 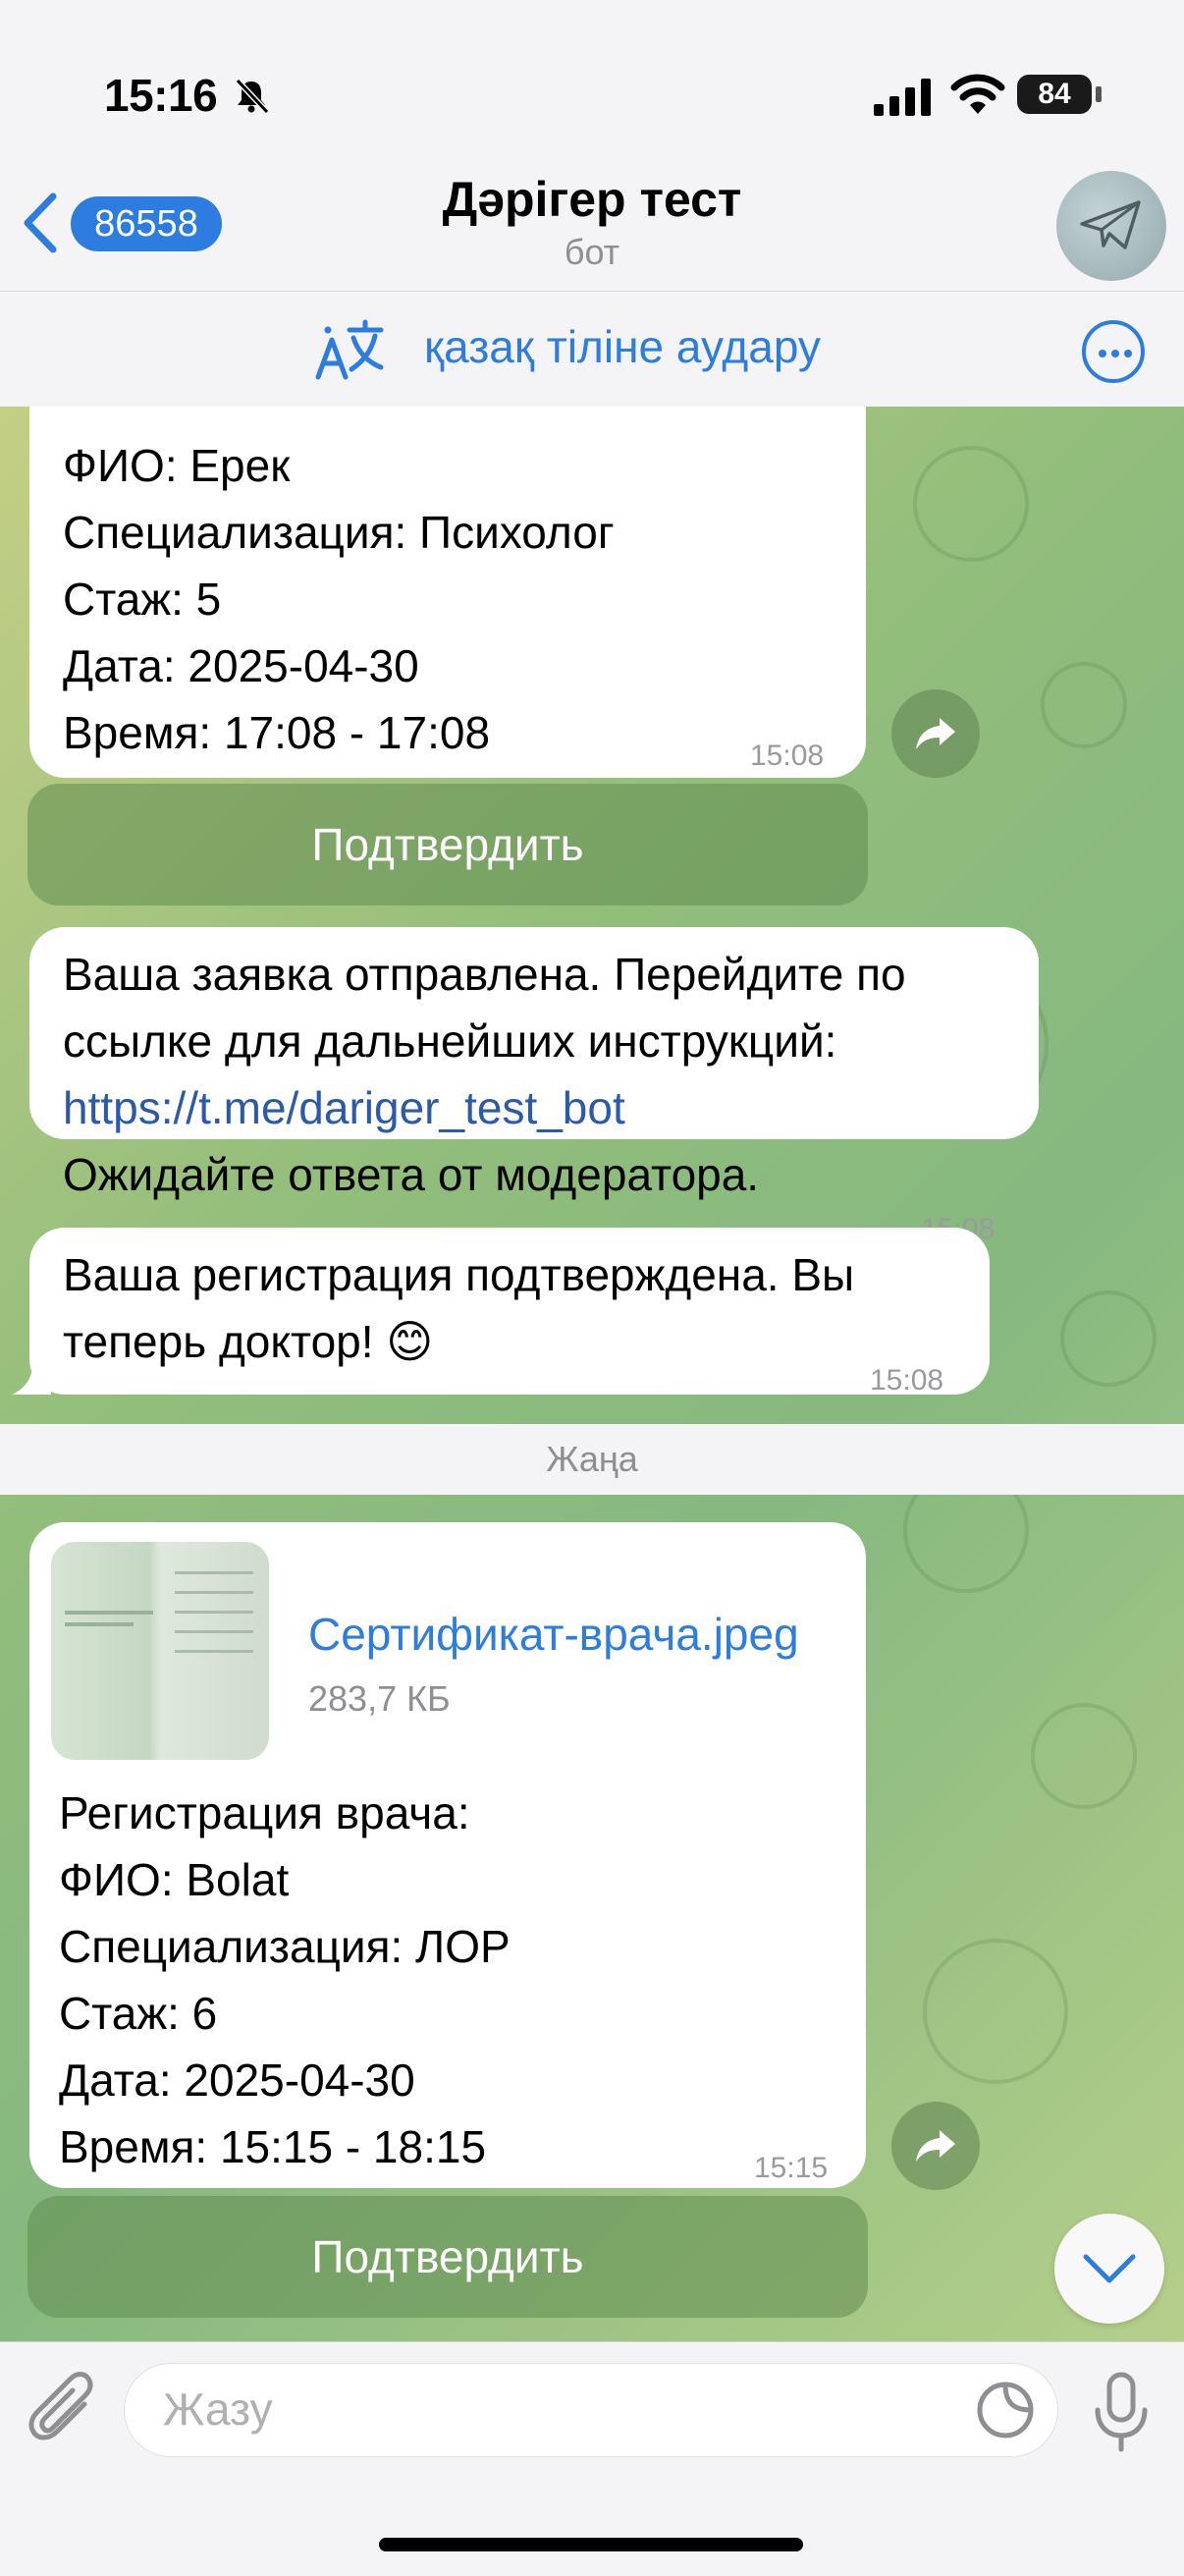 What do you see at coordinates (31, 1377) in the screenshot?
I see `bubble-tail` at bounding box center [31, 1377].